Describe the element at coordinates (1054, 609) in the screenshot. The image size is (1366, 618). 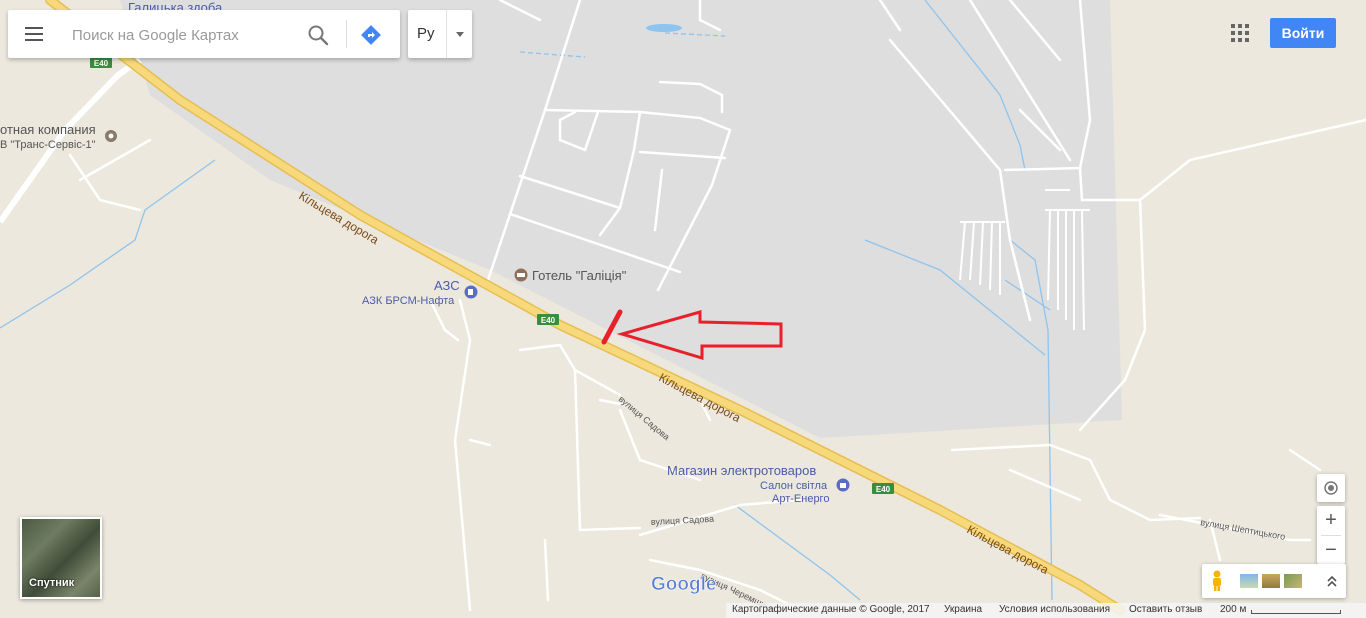
I see `terms-link: Условия использования` at that location.